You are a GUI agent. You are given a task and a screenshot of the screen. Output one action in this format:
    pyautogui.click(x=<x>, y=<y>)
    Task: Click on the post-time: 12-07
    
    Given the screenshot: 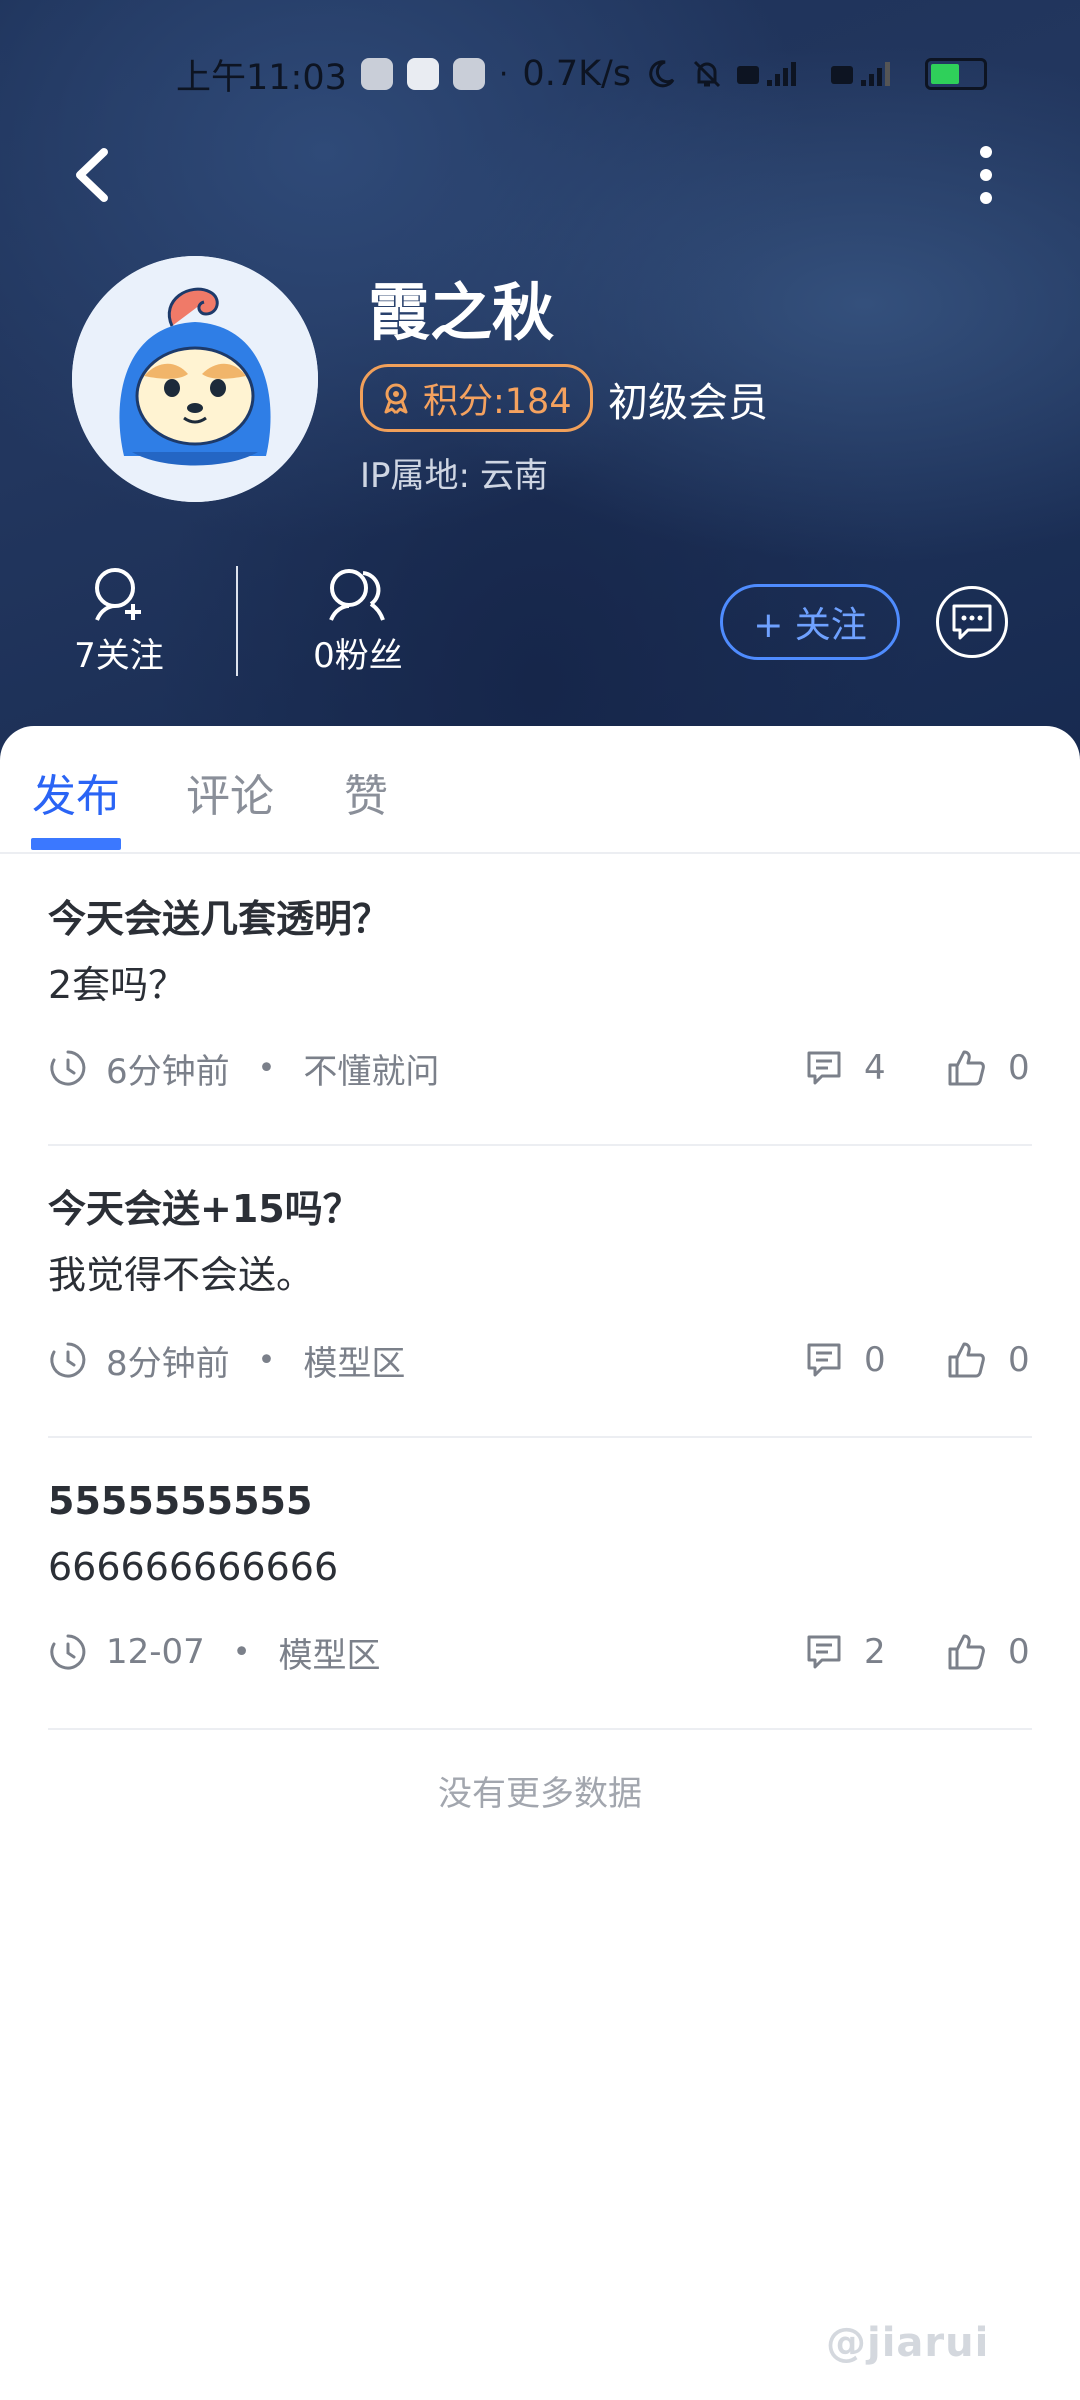 What is the action you would take?
    pyautogui.click(x=155, y=1652)
    